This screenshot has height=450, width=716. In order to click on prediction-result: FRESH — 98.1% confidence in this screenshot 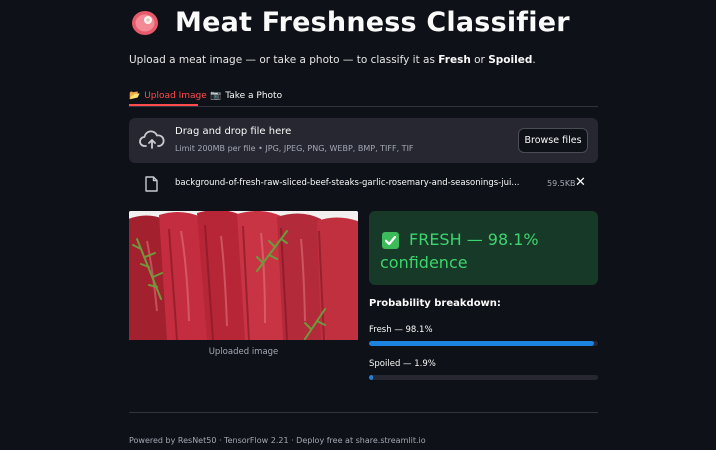, I will do `click(483, 248)`.